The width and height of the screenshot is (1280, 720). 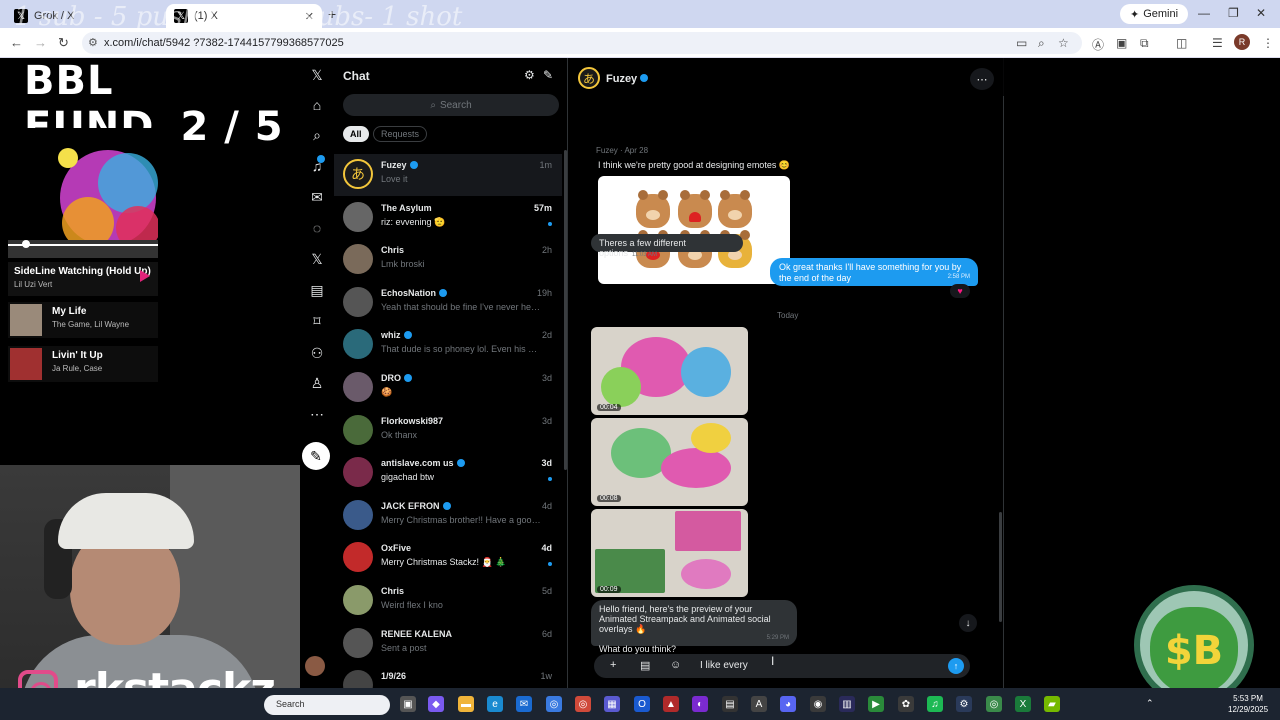 I want to click on conversation-item: Florkowski987 3d Ok thanx, so click(x=448, y=431).